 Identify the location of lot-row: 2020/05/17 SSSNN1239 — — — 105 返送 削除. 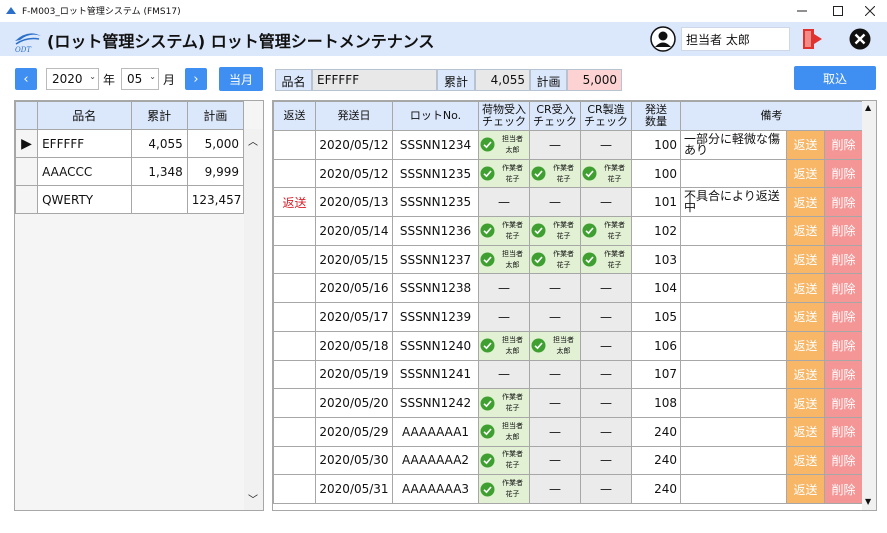
(568, 317).